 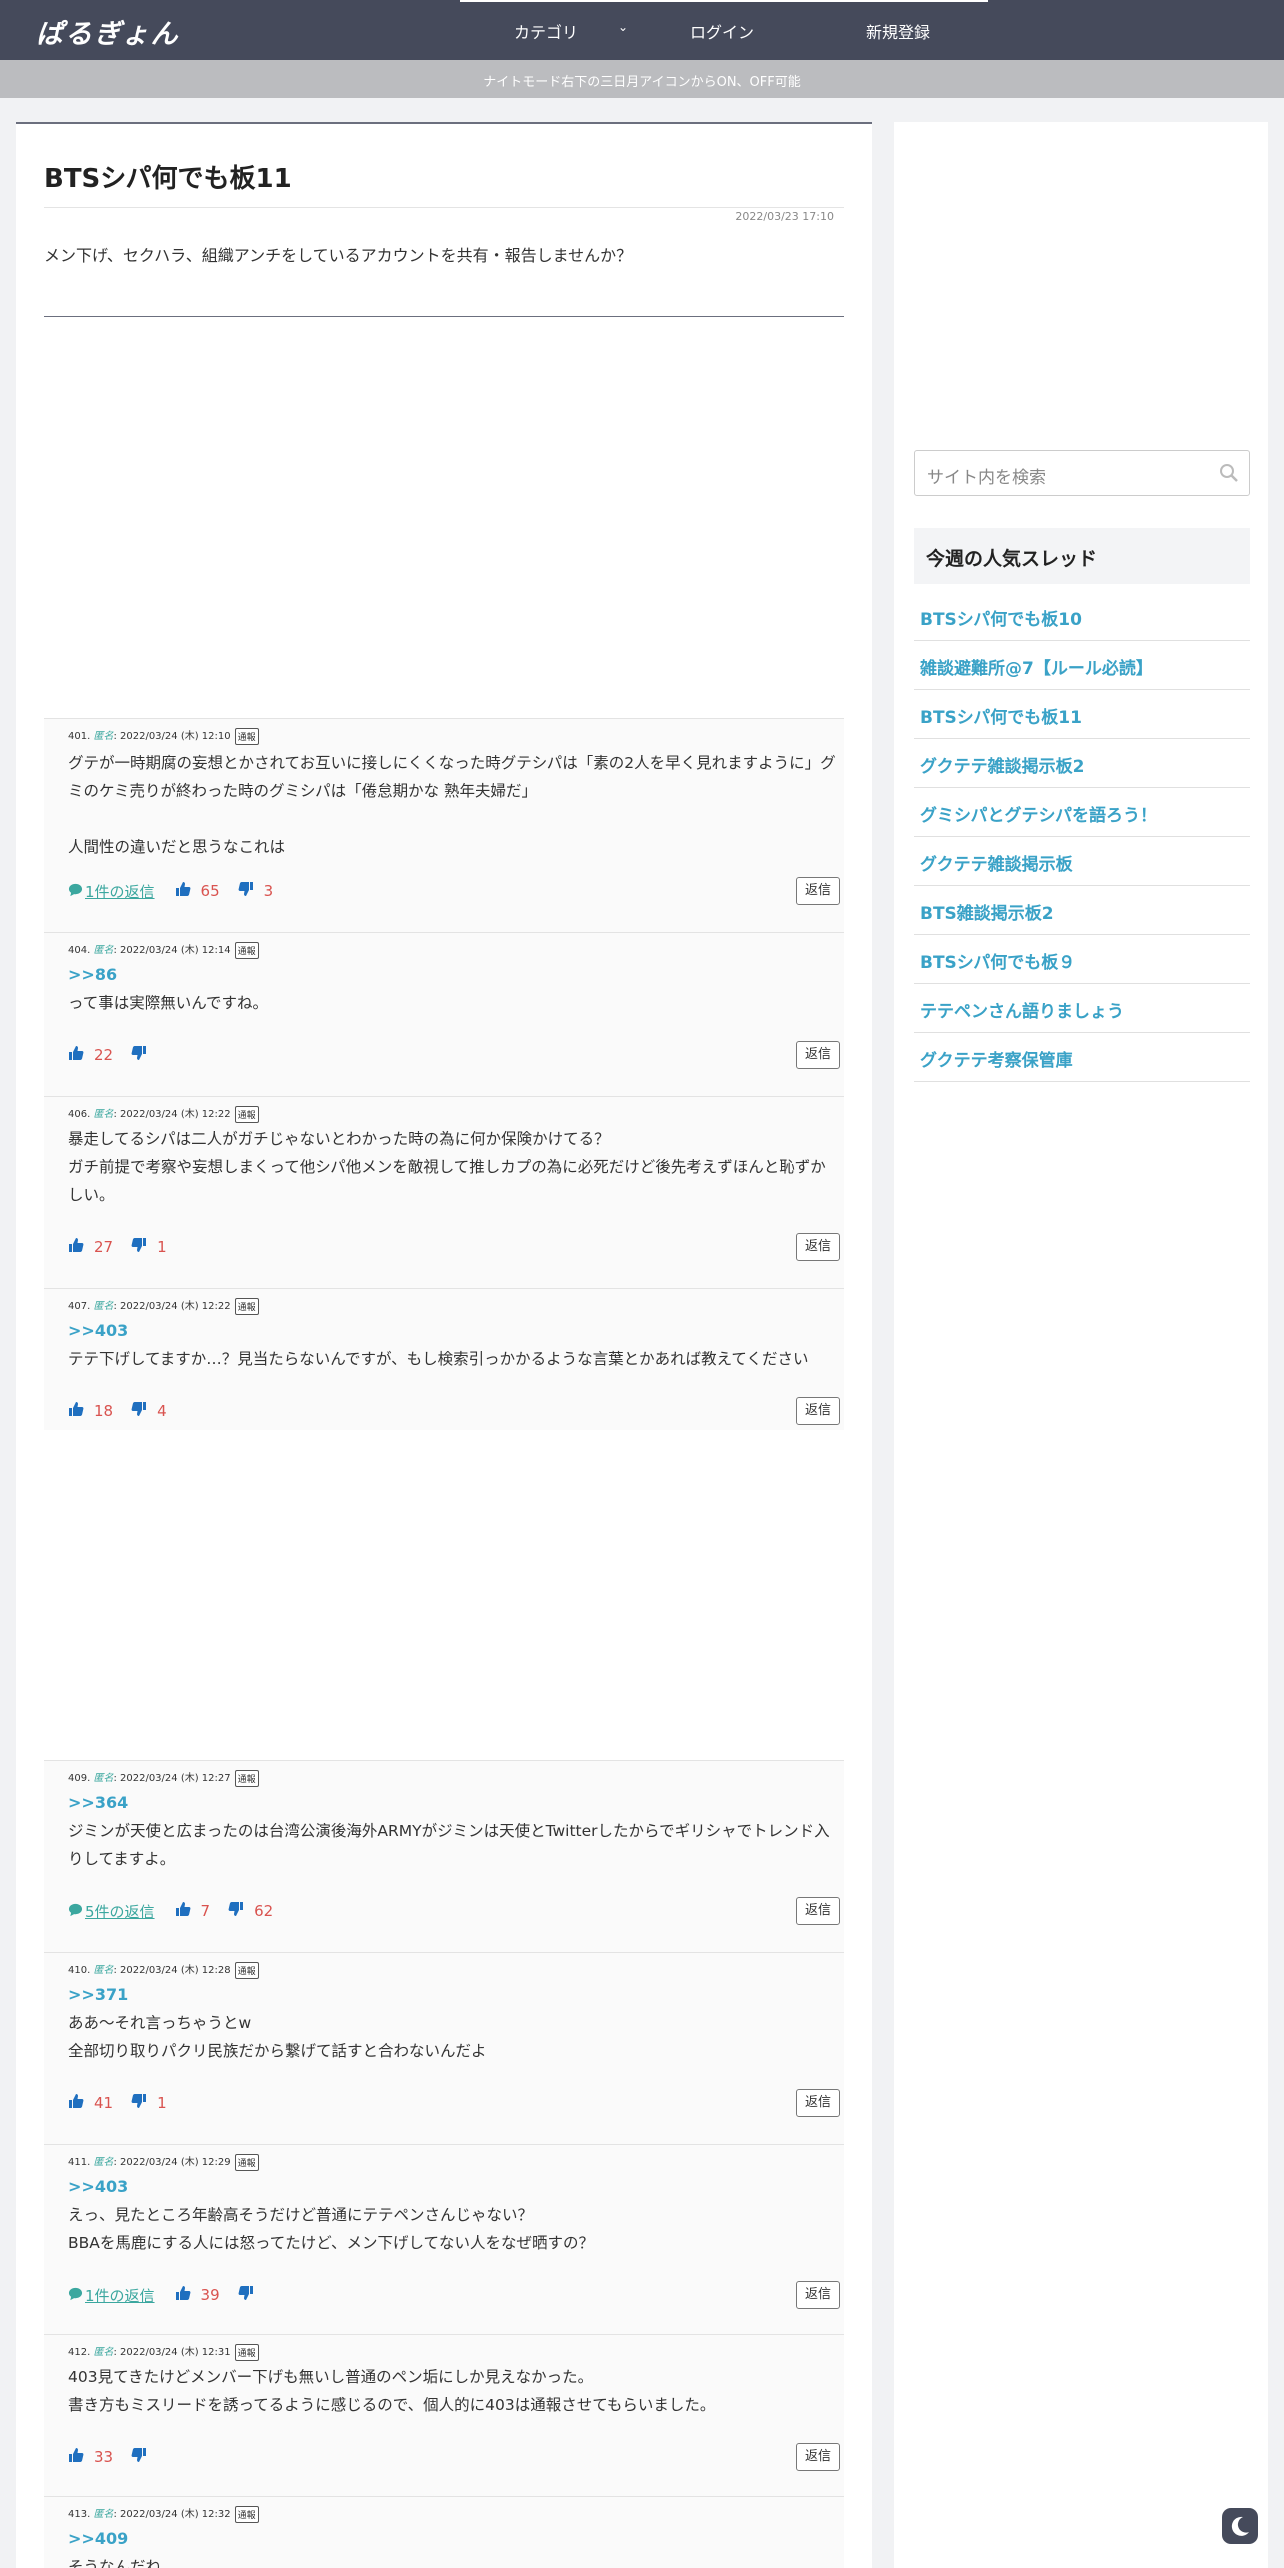 What do you see at coordinates (111, 1911) in the screenshot?
I see `replies-link: 5件の返信` at bounding box center [111, 1911].